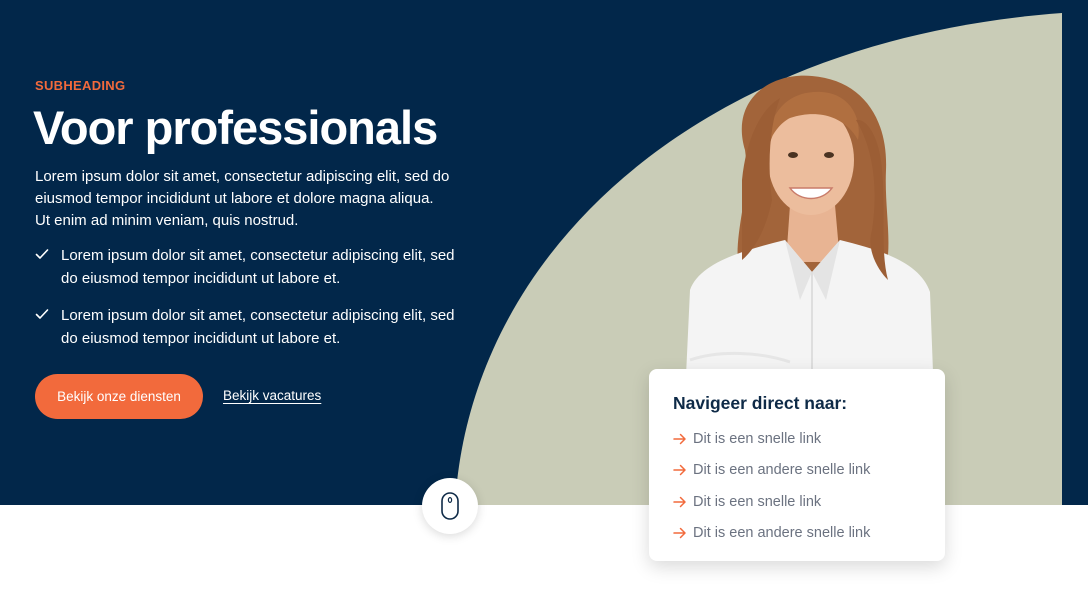  I want to click on view-vacancies-link: Bekijk vacatures, so click(272, 395).